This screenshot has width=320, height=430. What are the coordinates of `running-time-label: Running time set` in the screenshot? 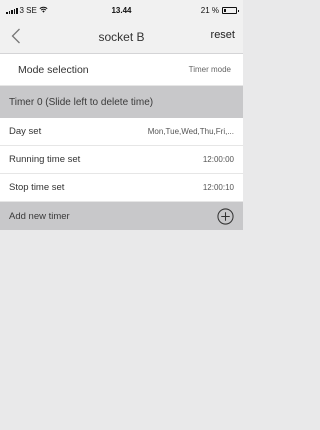 It's located at (45, 159).